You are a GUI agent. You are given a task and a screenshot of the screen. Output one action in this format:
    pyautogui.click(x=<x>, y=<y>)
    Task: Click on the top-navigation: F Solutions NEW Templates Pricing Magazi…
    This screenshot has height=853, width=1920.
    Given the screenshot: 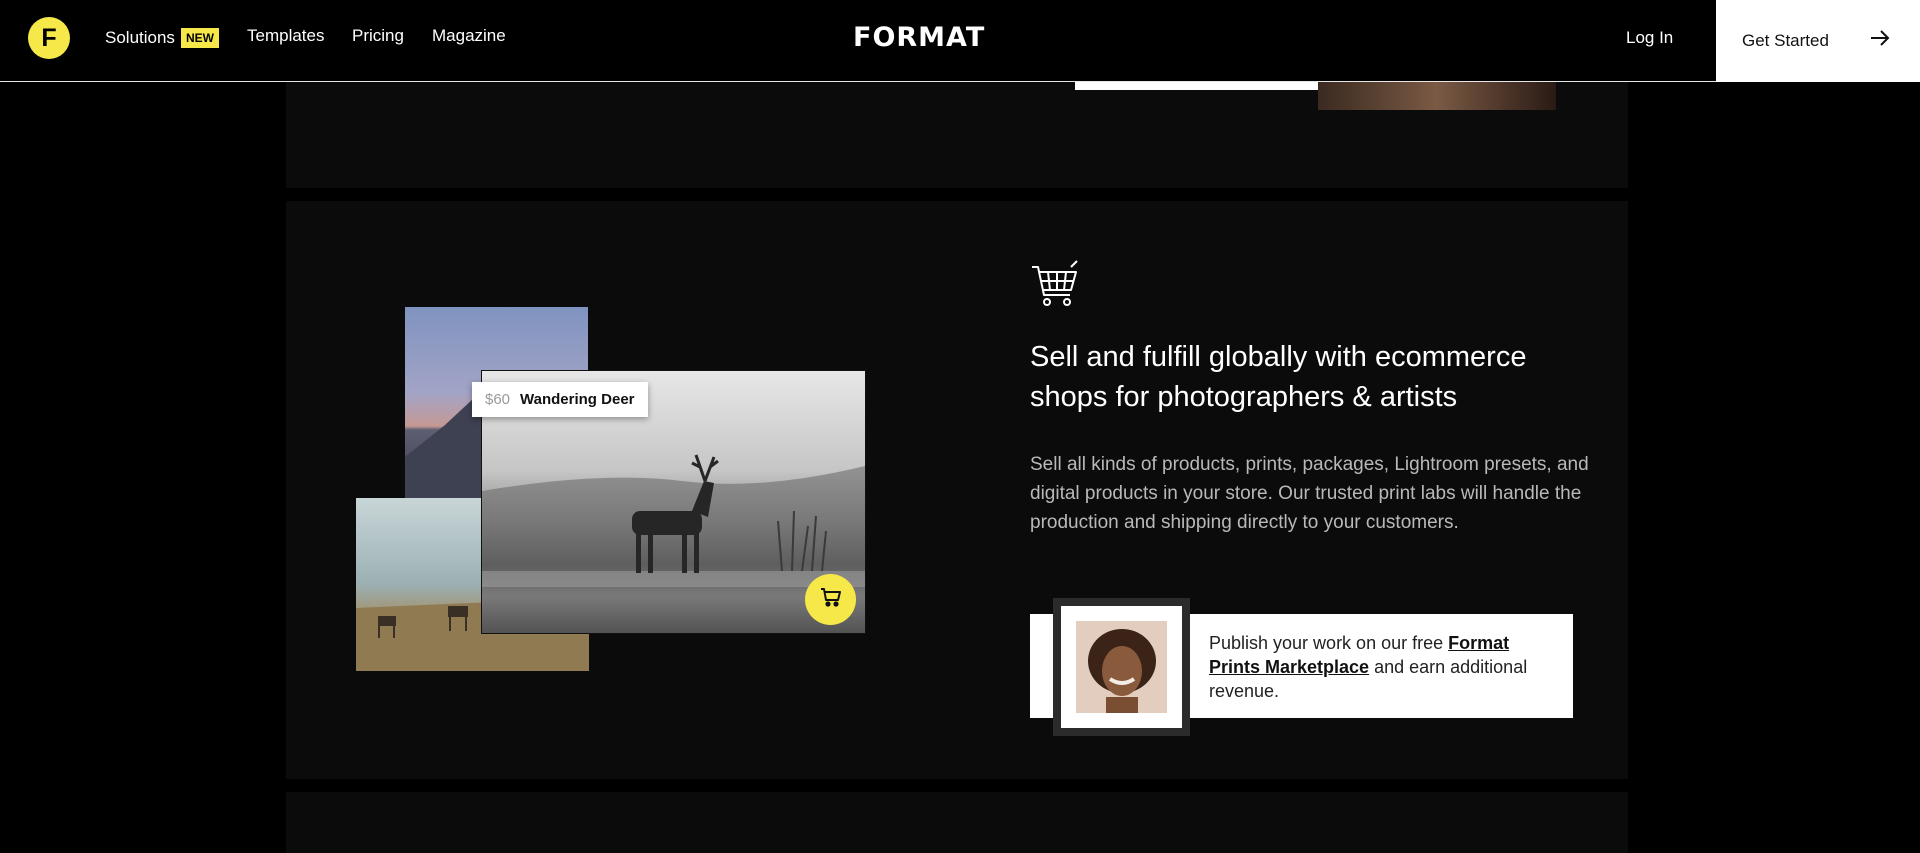 What is the action you would take?
    pyautogui.click(x=960, y=41)
    